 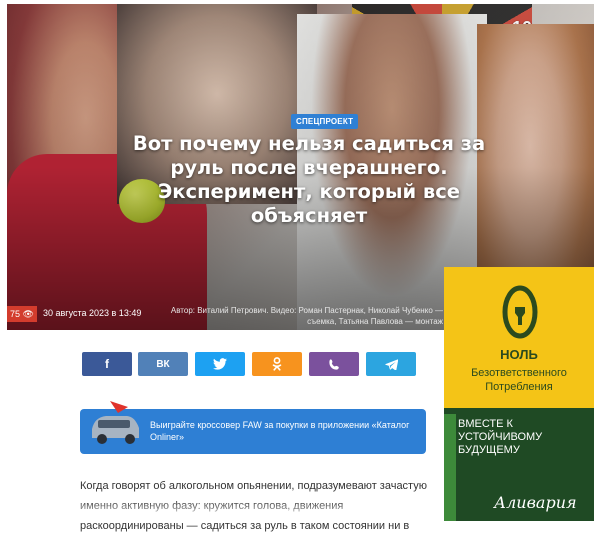 I want to click on car-icon, so click(x=115, y=422).